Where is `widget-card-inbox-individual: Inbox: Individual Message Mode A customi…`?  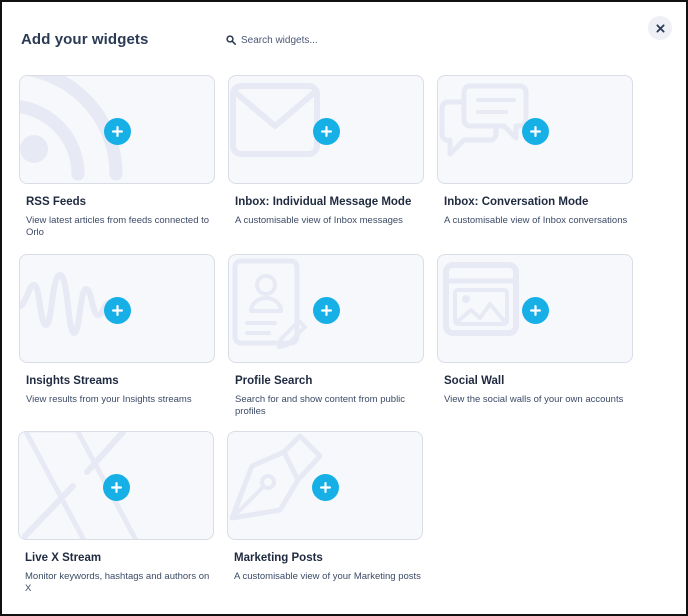
widget-card-inbox-individual: Inbox: Individual Message Mode A customi… is located at coordinates (326, 150).